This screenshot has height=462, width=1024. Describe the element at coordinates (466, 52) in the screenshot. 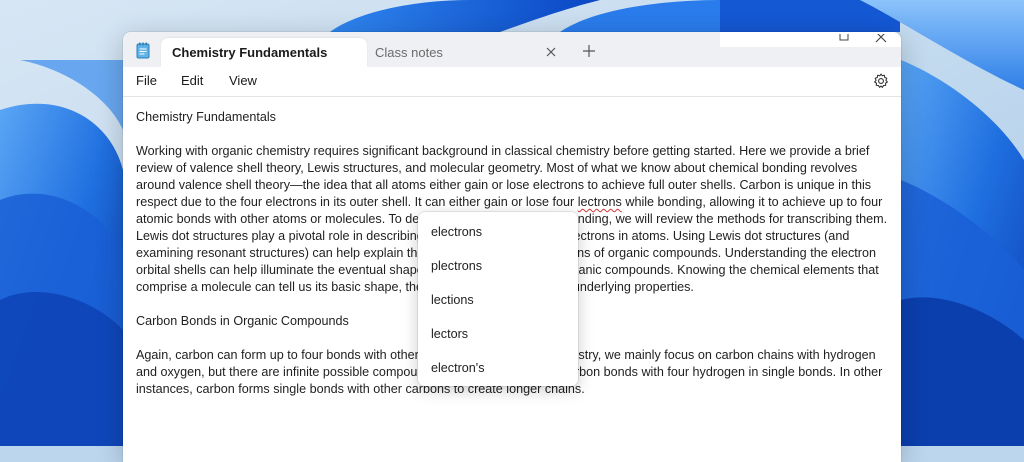

I see `tab-class-notes: Class notes` at that location.